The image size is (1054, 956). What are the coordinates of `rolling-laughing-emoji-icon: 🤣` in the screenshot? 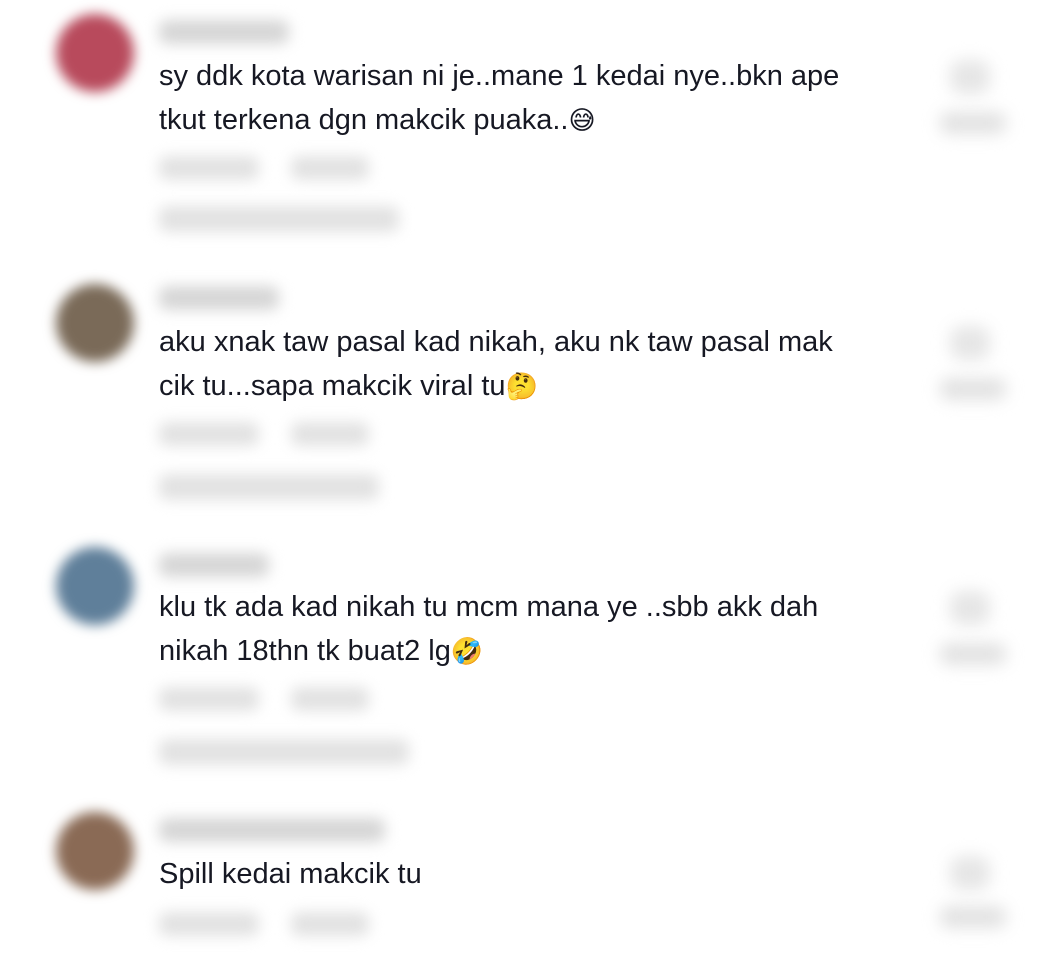 It's located at (467, 652).